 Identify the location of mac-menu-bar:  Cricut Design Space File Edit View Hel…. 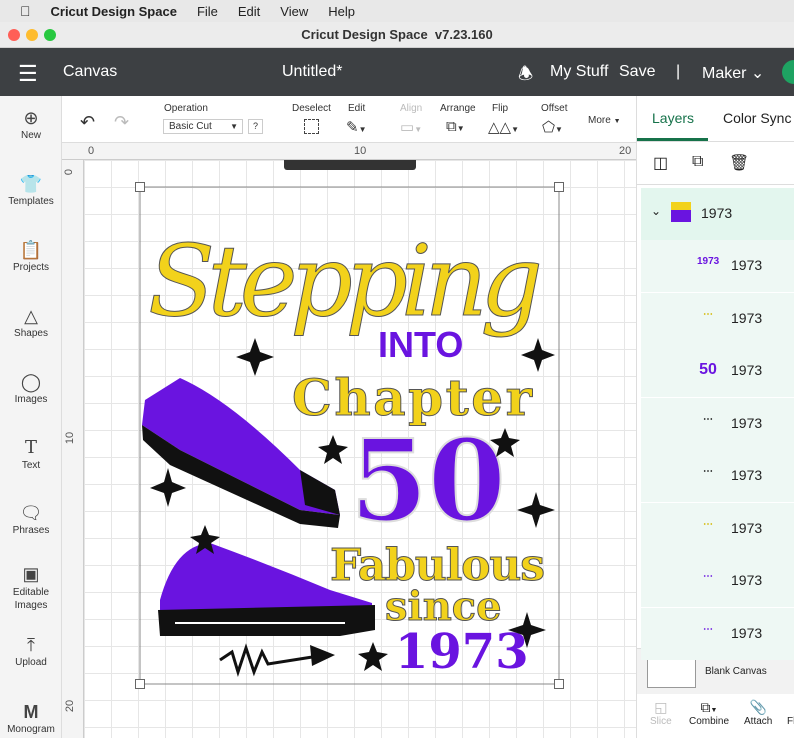
(397, 11).